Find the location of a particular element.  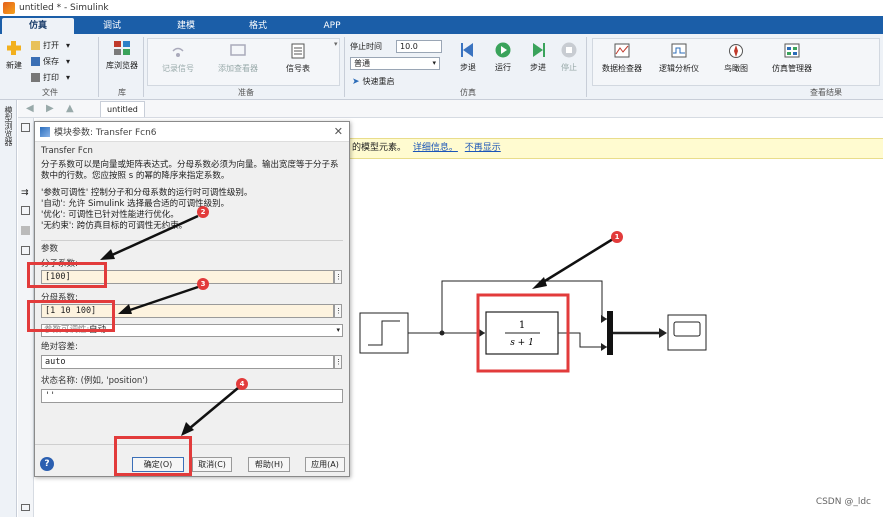

step-forward-button: 步进 is located at coordinates (538, 57).